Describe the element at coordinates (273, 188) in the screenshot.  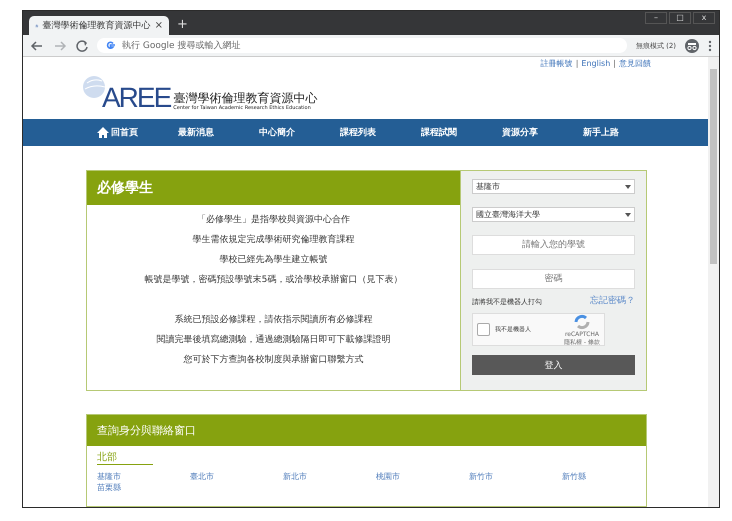
I see `intro-title: 必修學生` at that location.